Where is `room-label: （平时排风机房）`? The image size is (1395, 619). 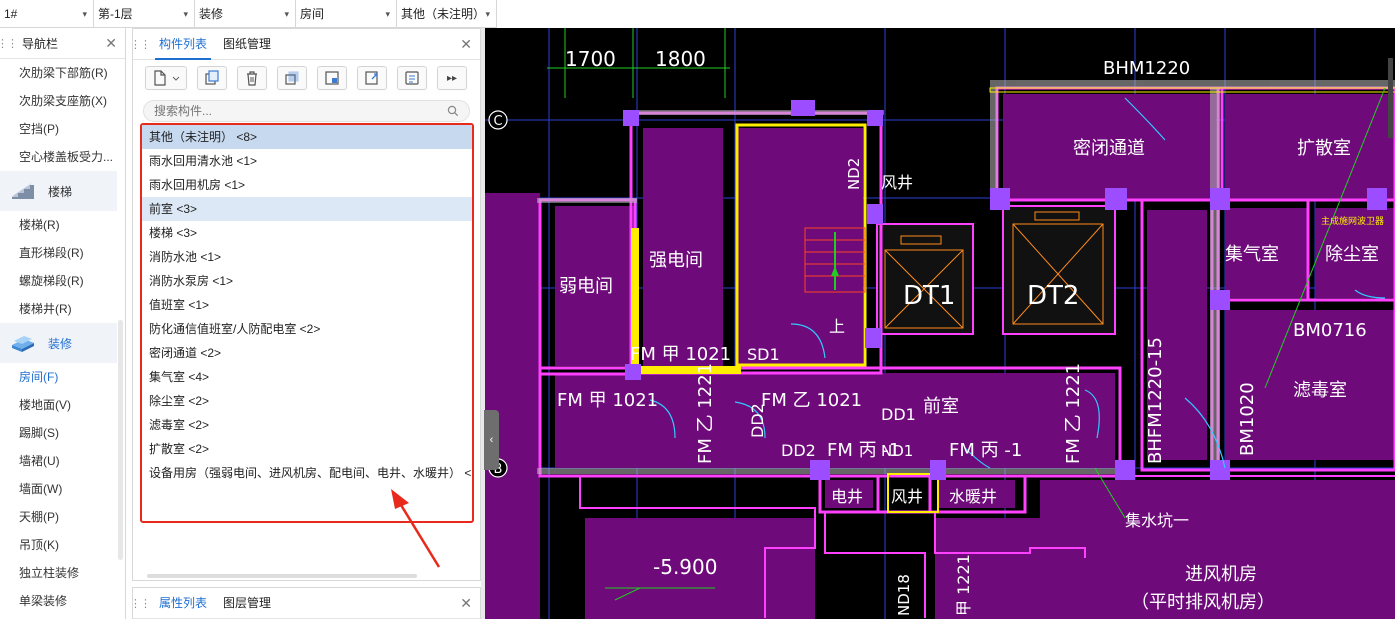
room-label: （平时排风机房） is located at coordinates (1203, 602).